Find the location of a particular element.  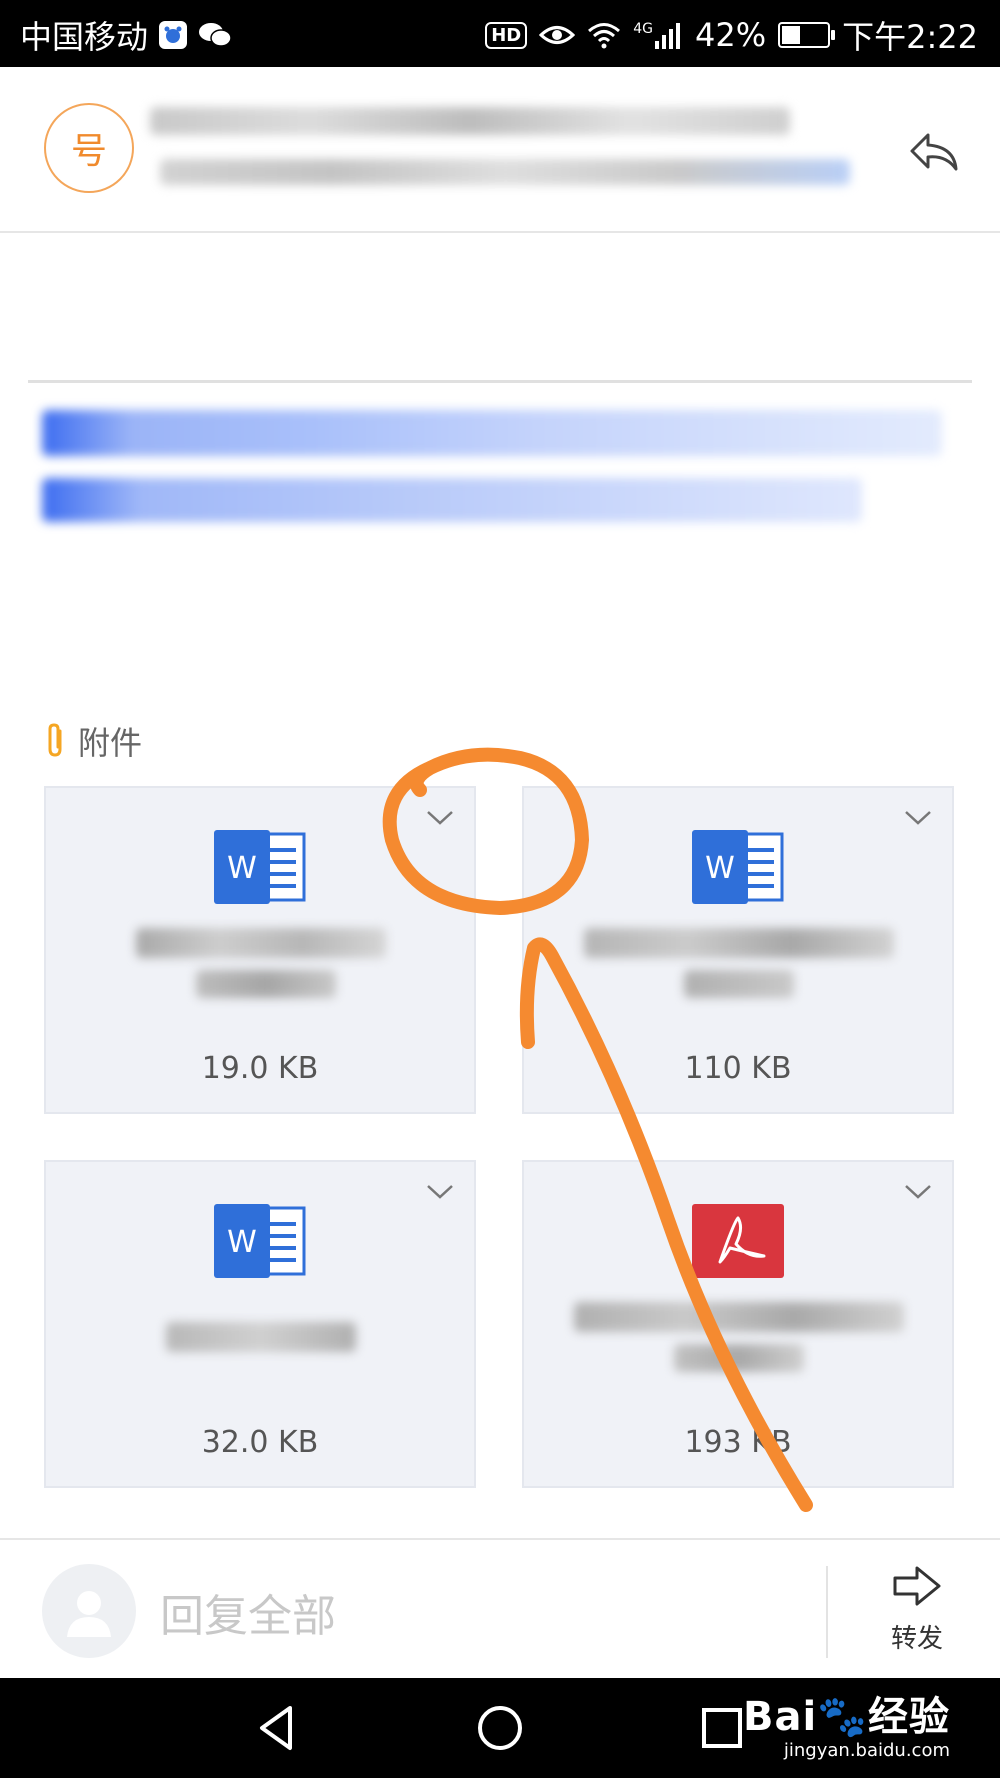

wechat-icon is located at coordinates (215, 35).